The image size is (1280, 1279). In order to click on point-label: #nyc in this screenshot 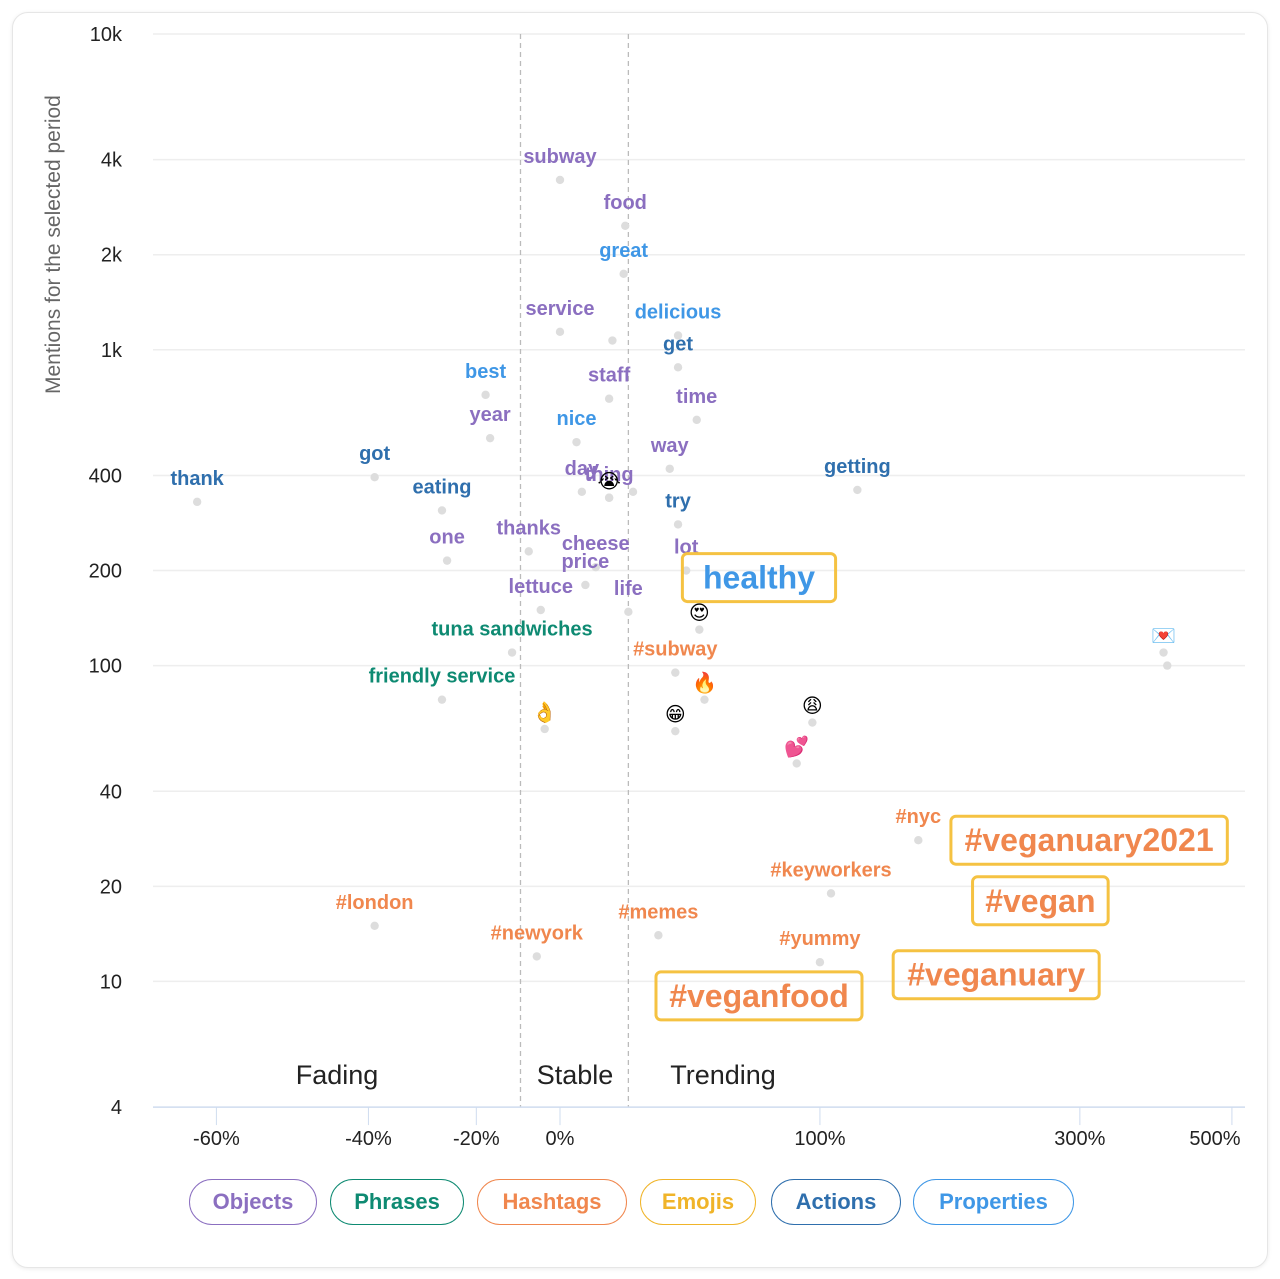, I will do `click(919, 817)`.